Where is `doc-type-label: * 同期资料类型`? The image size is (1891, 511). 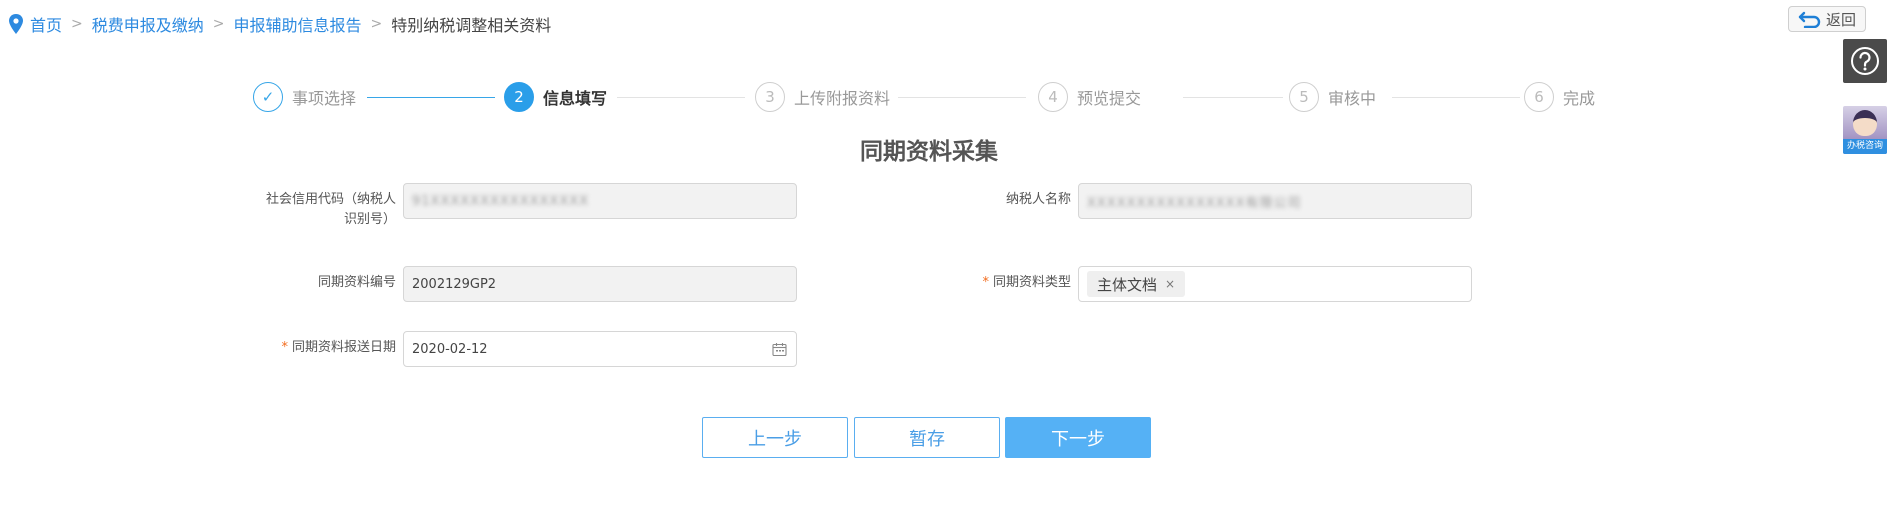 doc-type-label: * 同期资料类型 is located at coordinates (1005, 283).